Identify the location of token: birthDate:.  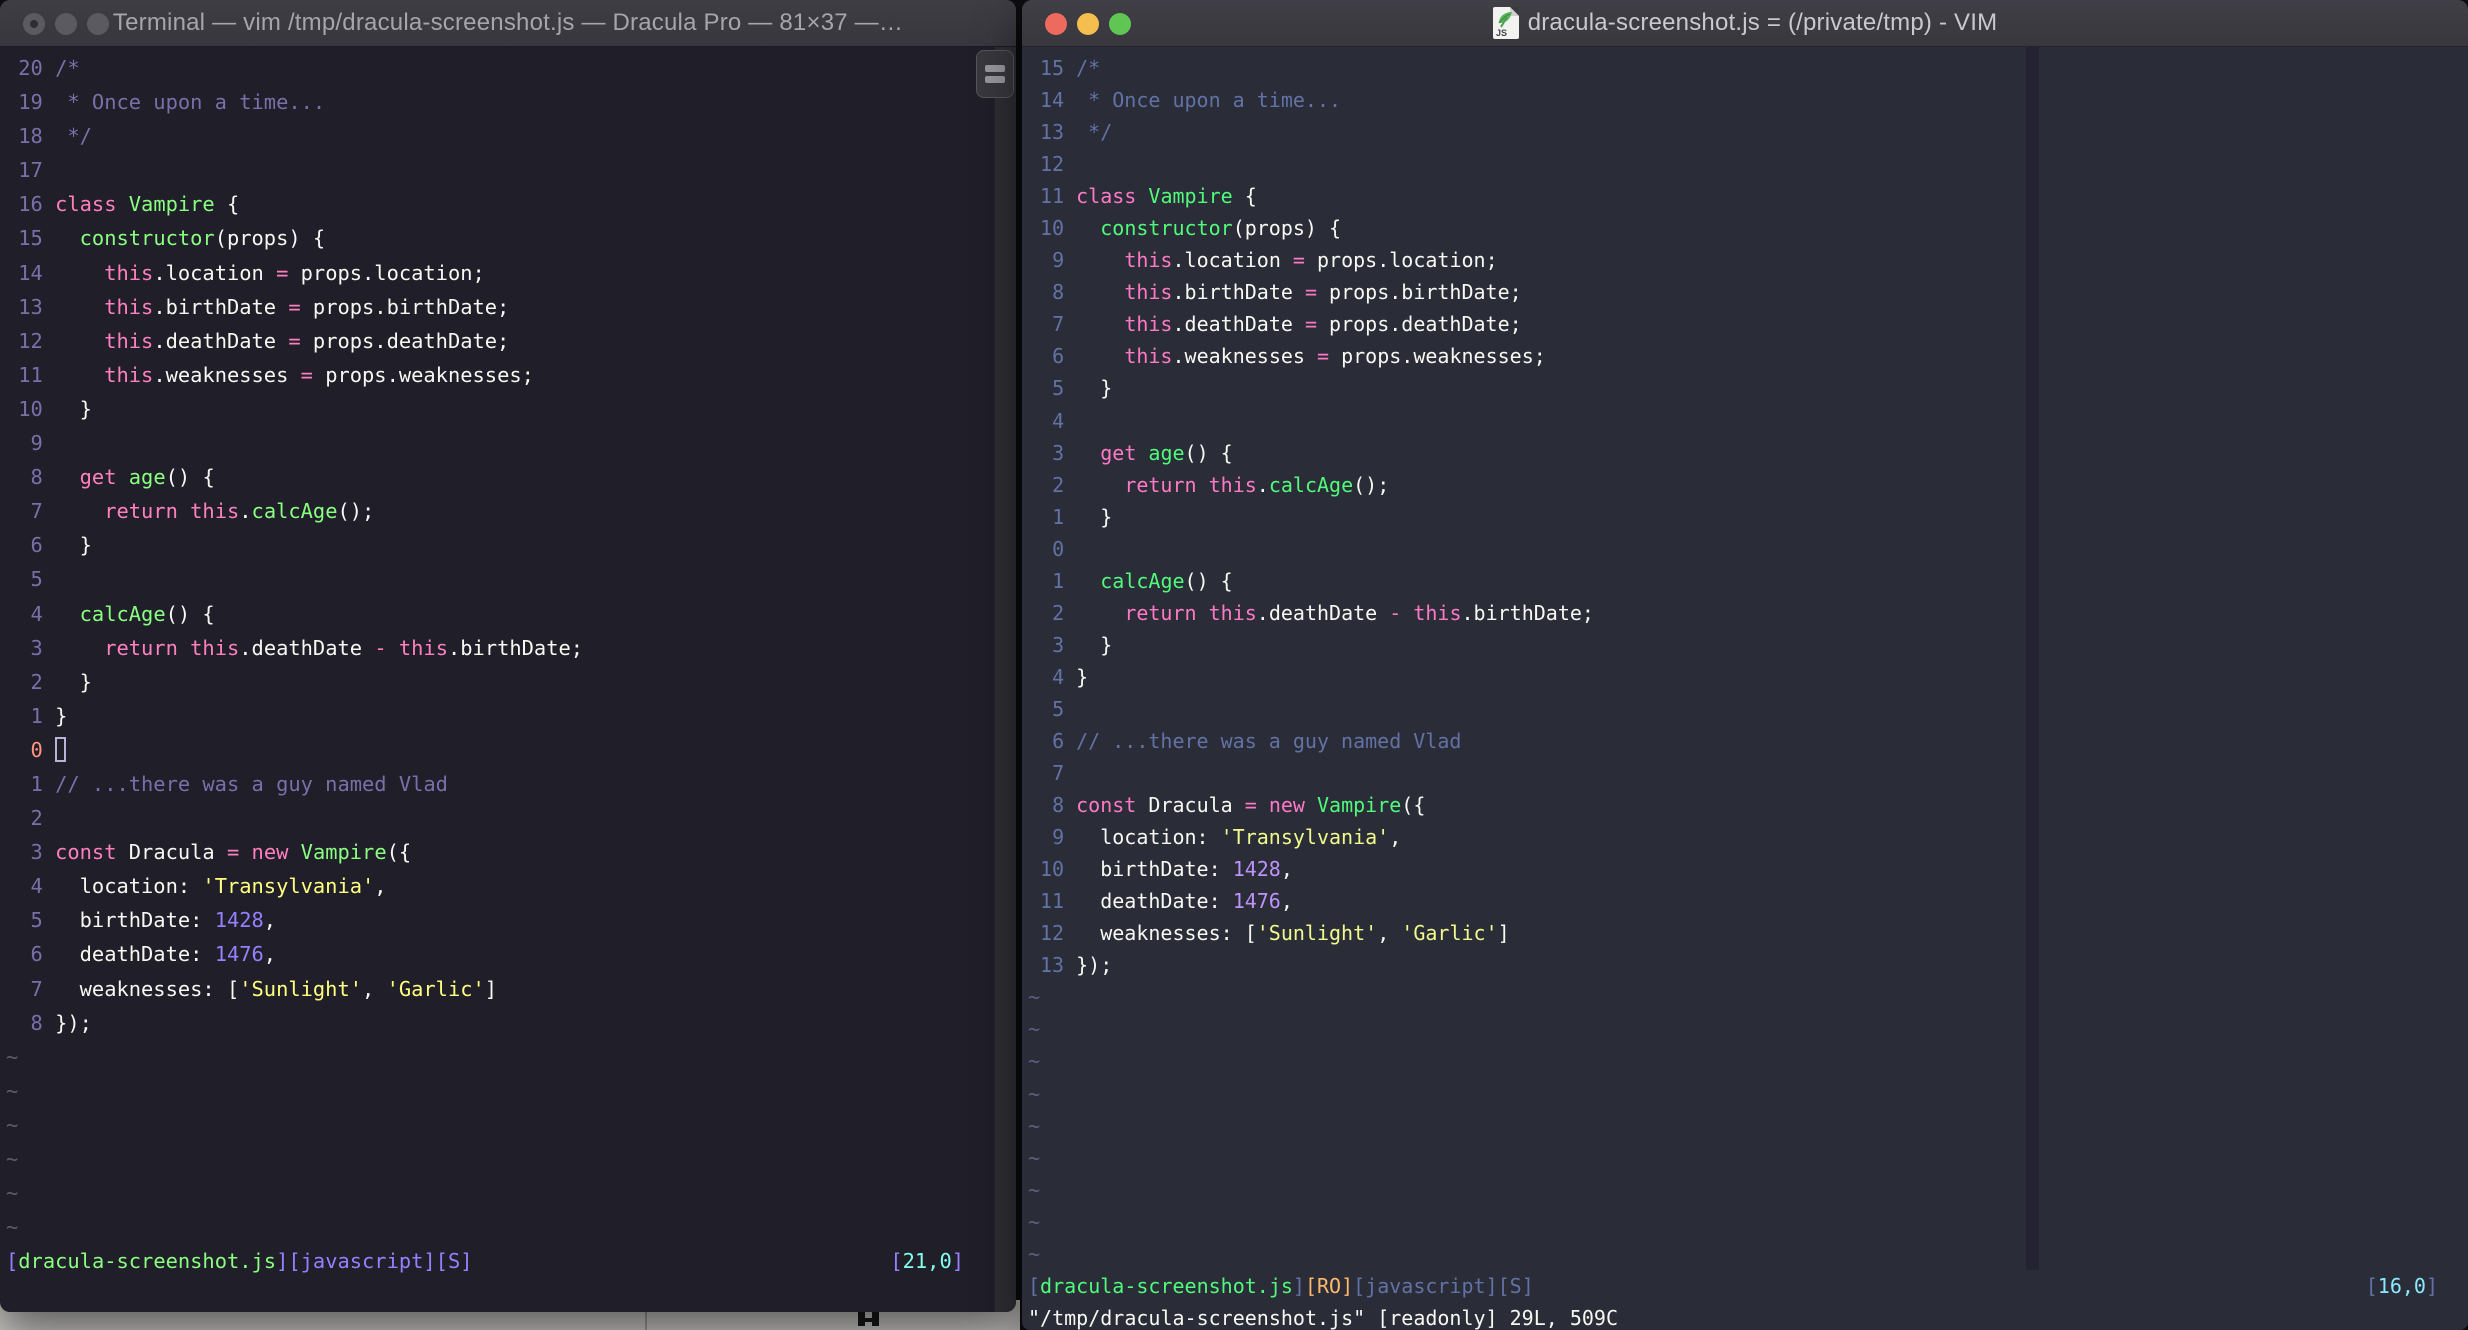
(1154, 869).